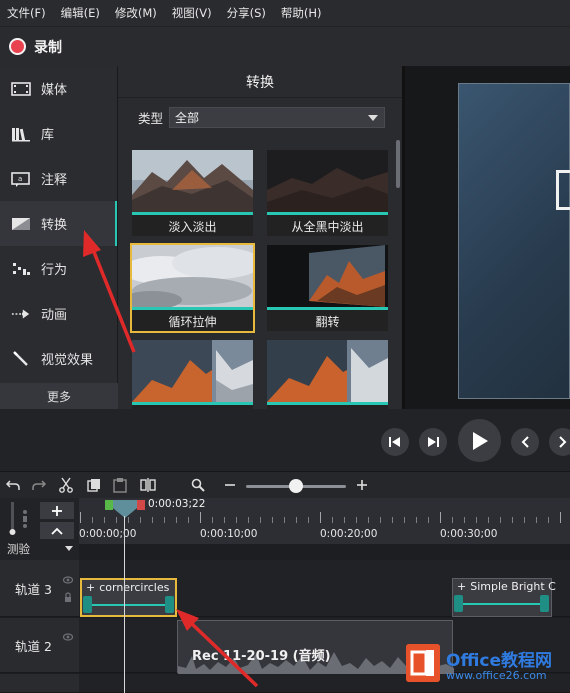  Describe the element at coordinates (230, 485) in the screenshot. I see `zoom-out-button` at that location.